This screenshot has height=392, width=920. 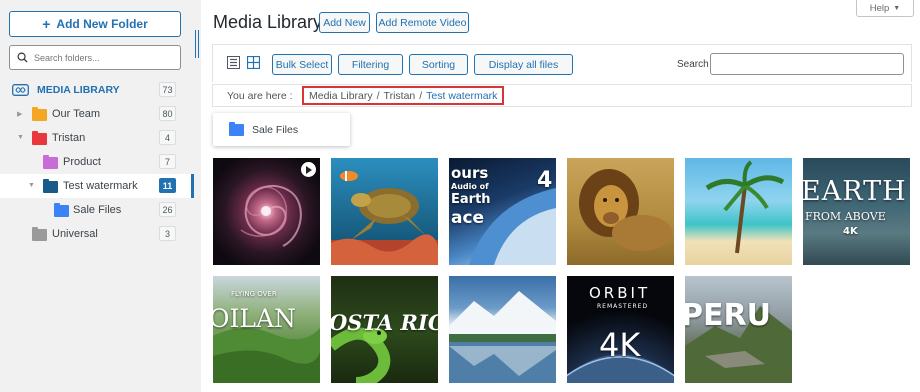 I want to click on breadcrumb-item-media-library: Media Library, so click(x=341, y=96).